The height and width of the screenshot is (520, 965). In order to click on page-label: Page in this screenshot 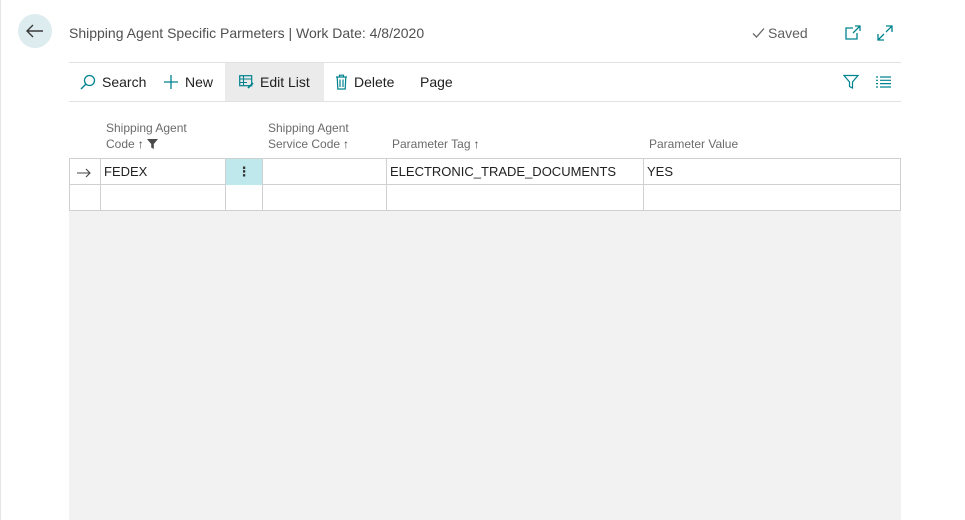, I will do `click(436, 82)`.